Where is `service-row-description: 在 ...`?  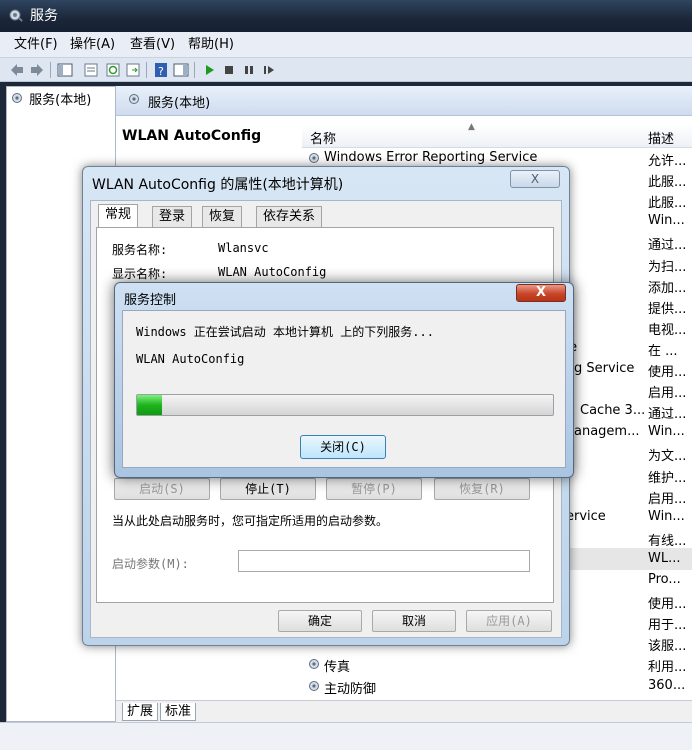 service-row-description: 在 ... is located at coordinates (663, 351).